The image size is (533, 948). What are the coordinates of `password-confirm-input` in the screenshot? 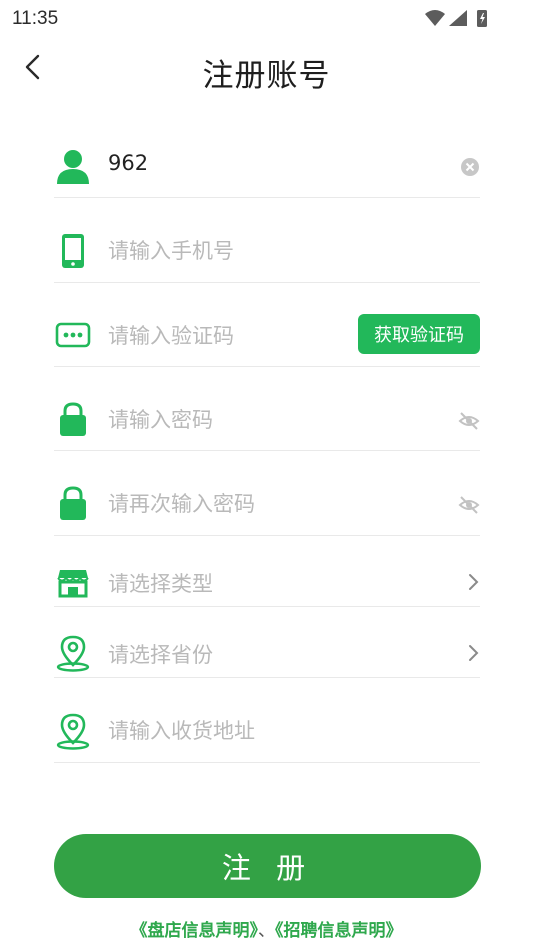 It's located at (238, 504).